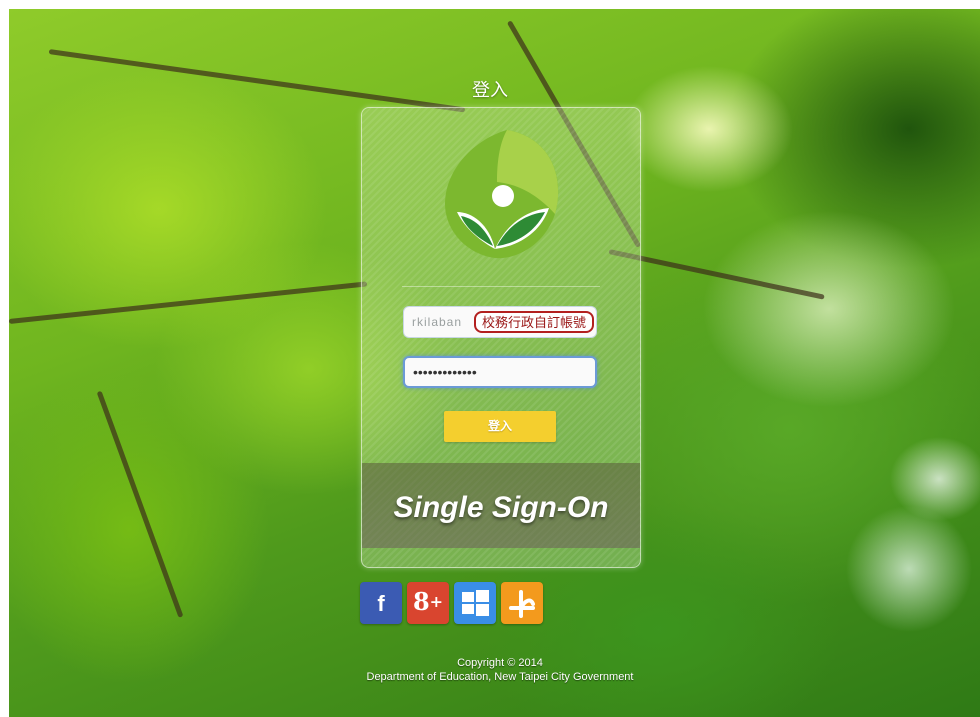 The width and height of the screenshot is (980, 717). What do you see at coordinates (502, 194) in the screenshot?
I see `school-leaf-logo` at bounding box center [502, 194].